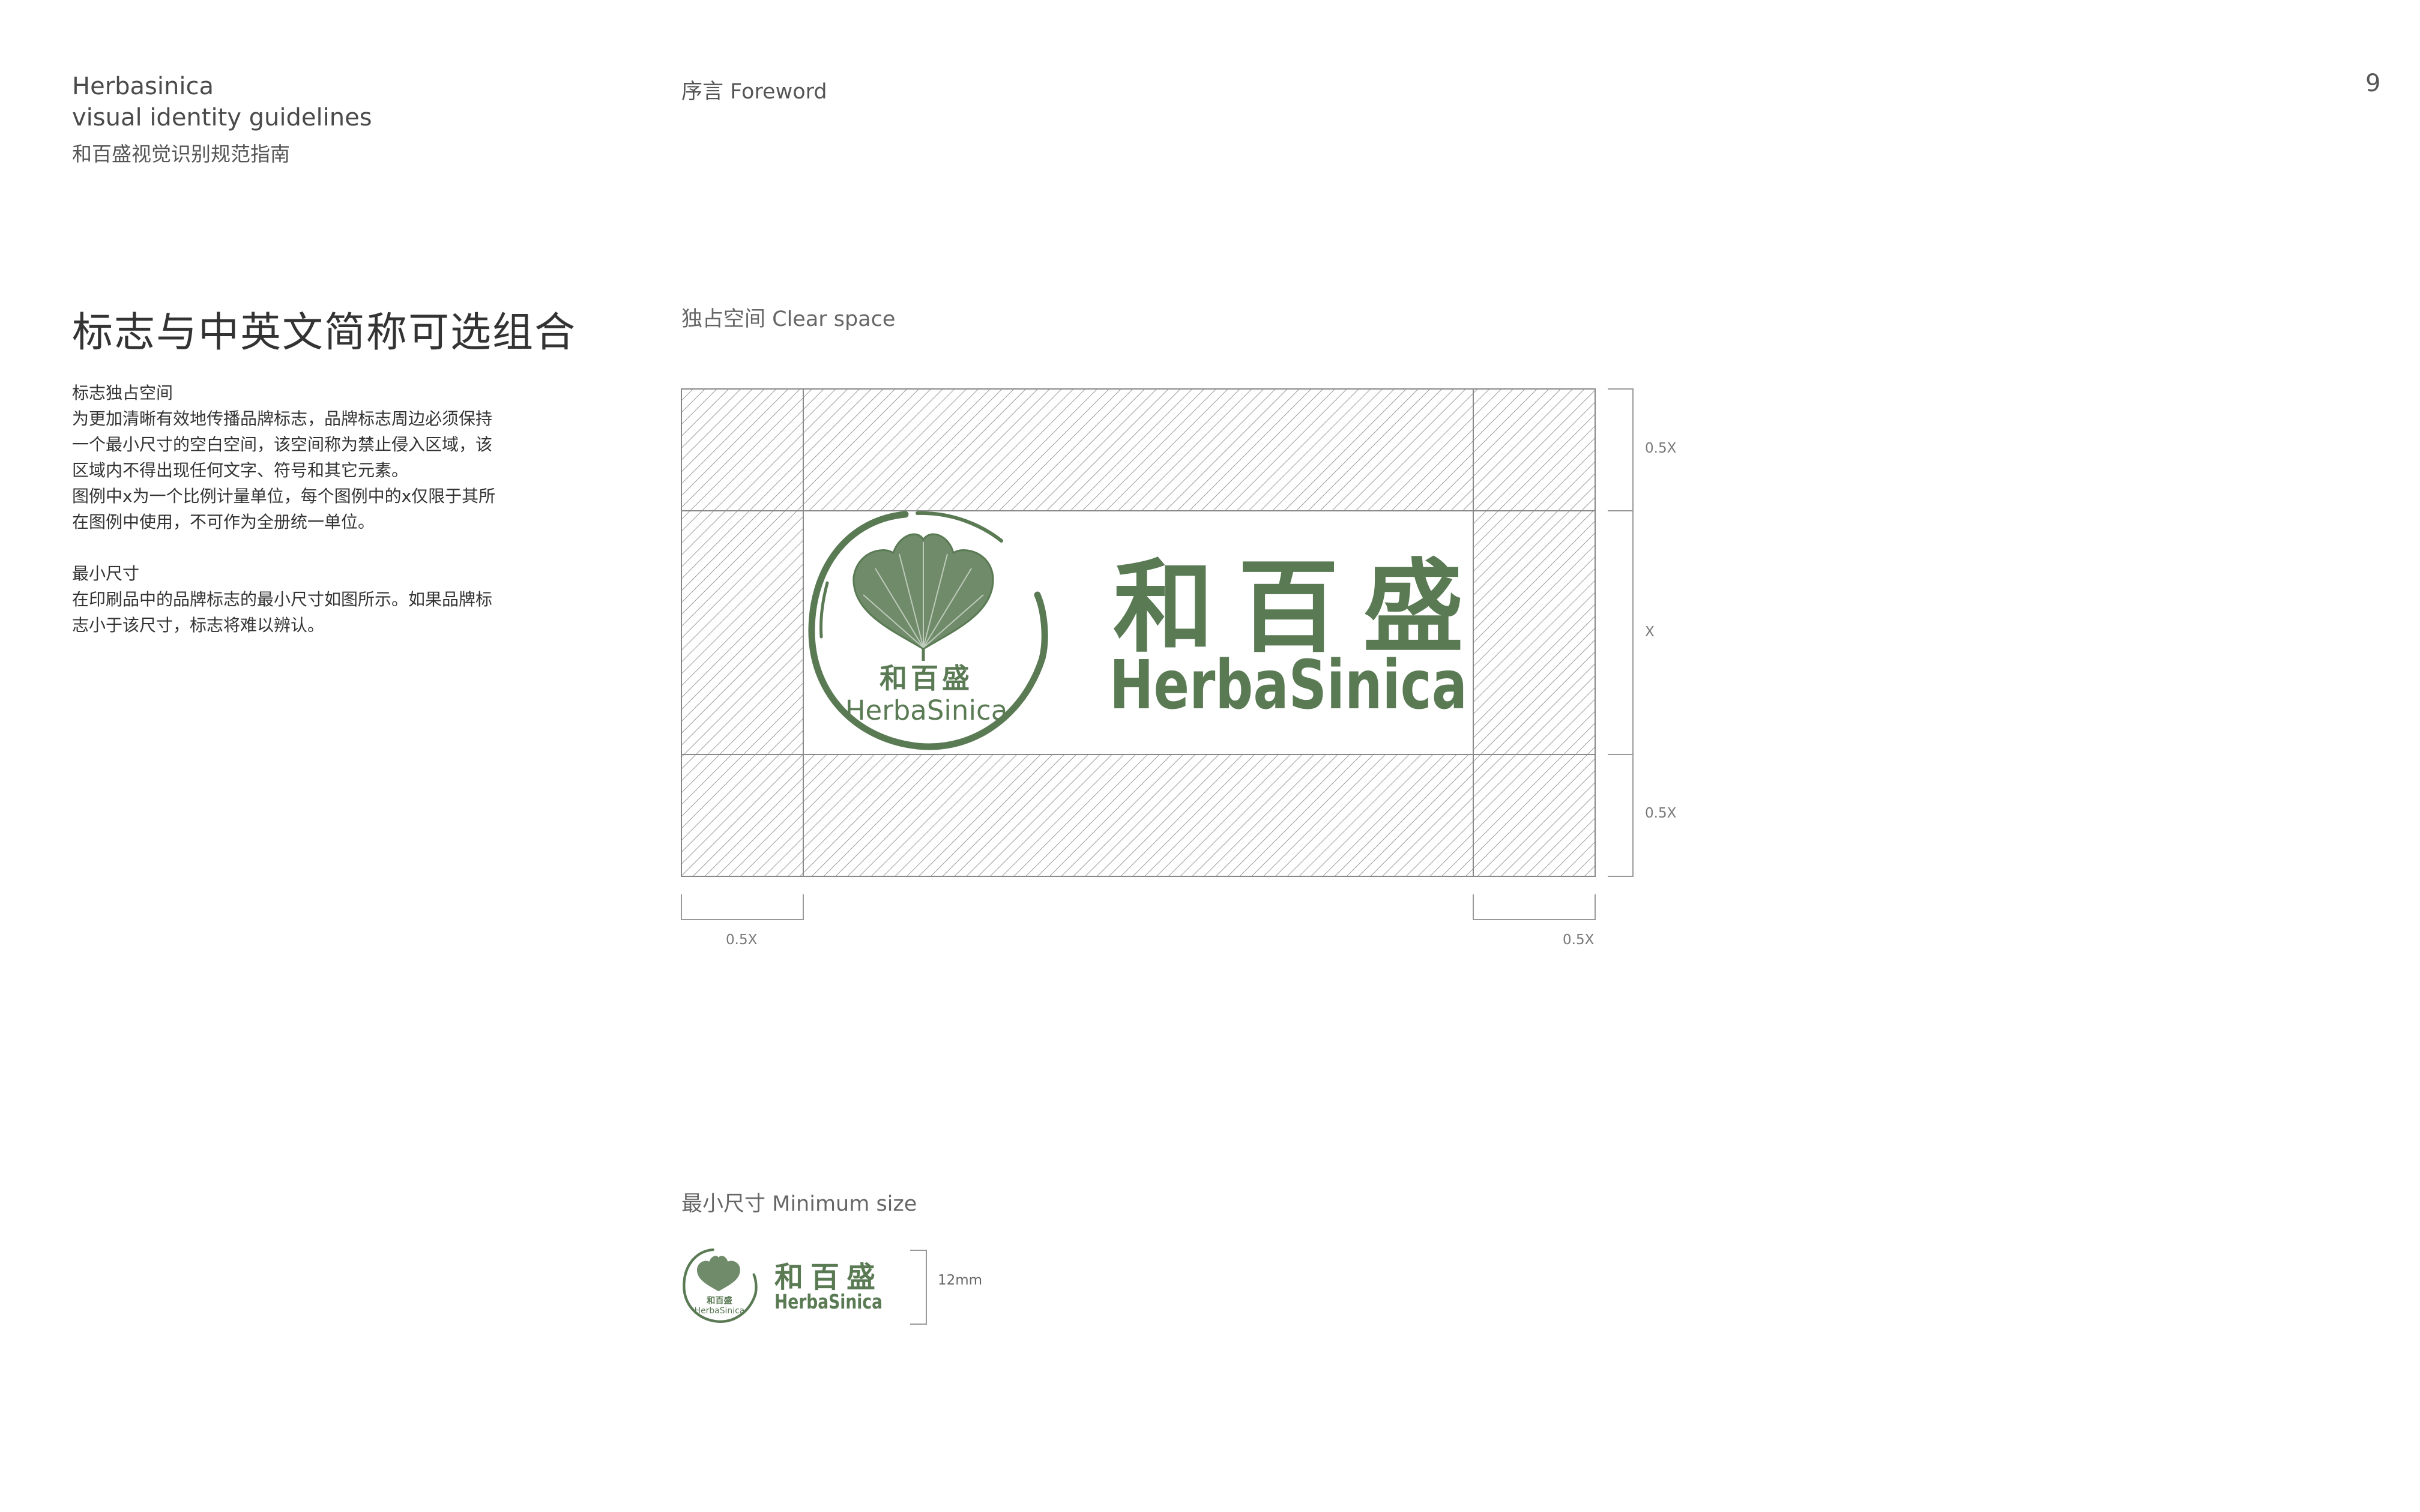 The image size is (2420, 1512). What do you see at coordinates (720, 1311) in the screenshot?
I see `min-emblem-en-name: HerbaSinica` at bounding box center [720, 1311].